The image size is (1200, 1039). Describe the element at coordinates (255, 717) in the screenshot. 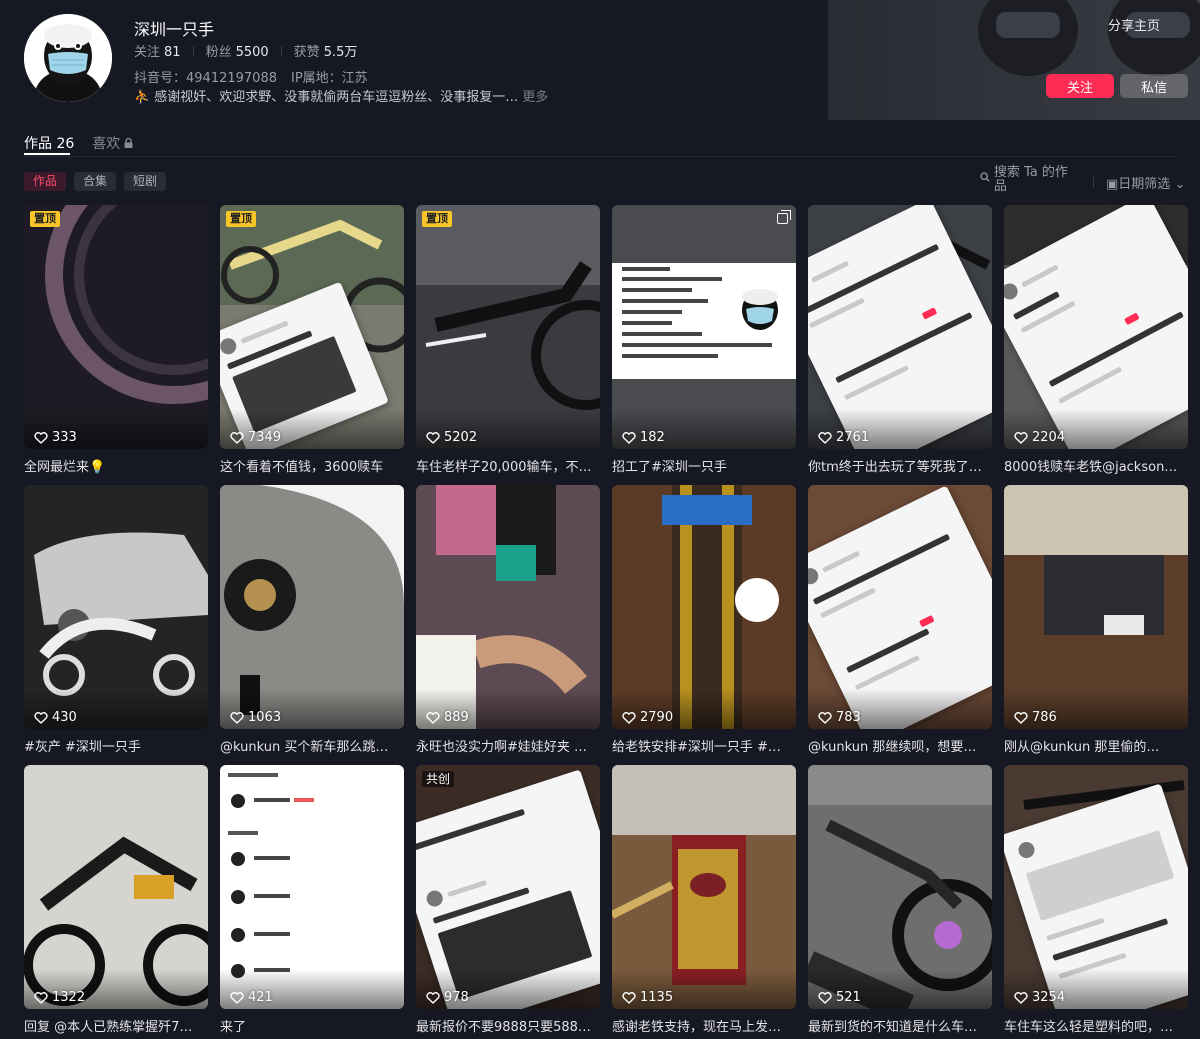

I see `like-count: 1063` at that location.